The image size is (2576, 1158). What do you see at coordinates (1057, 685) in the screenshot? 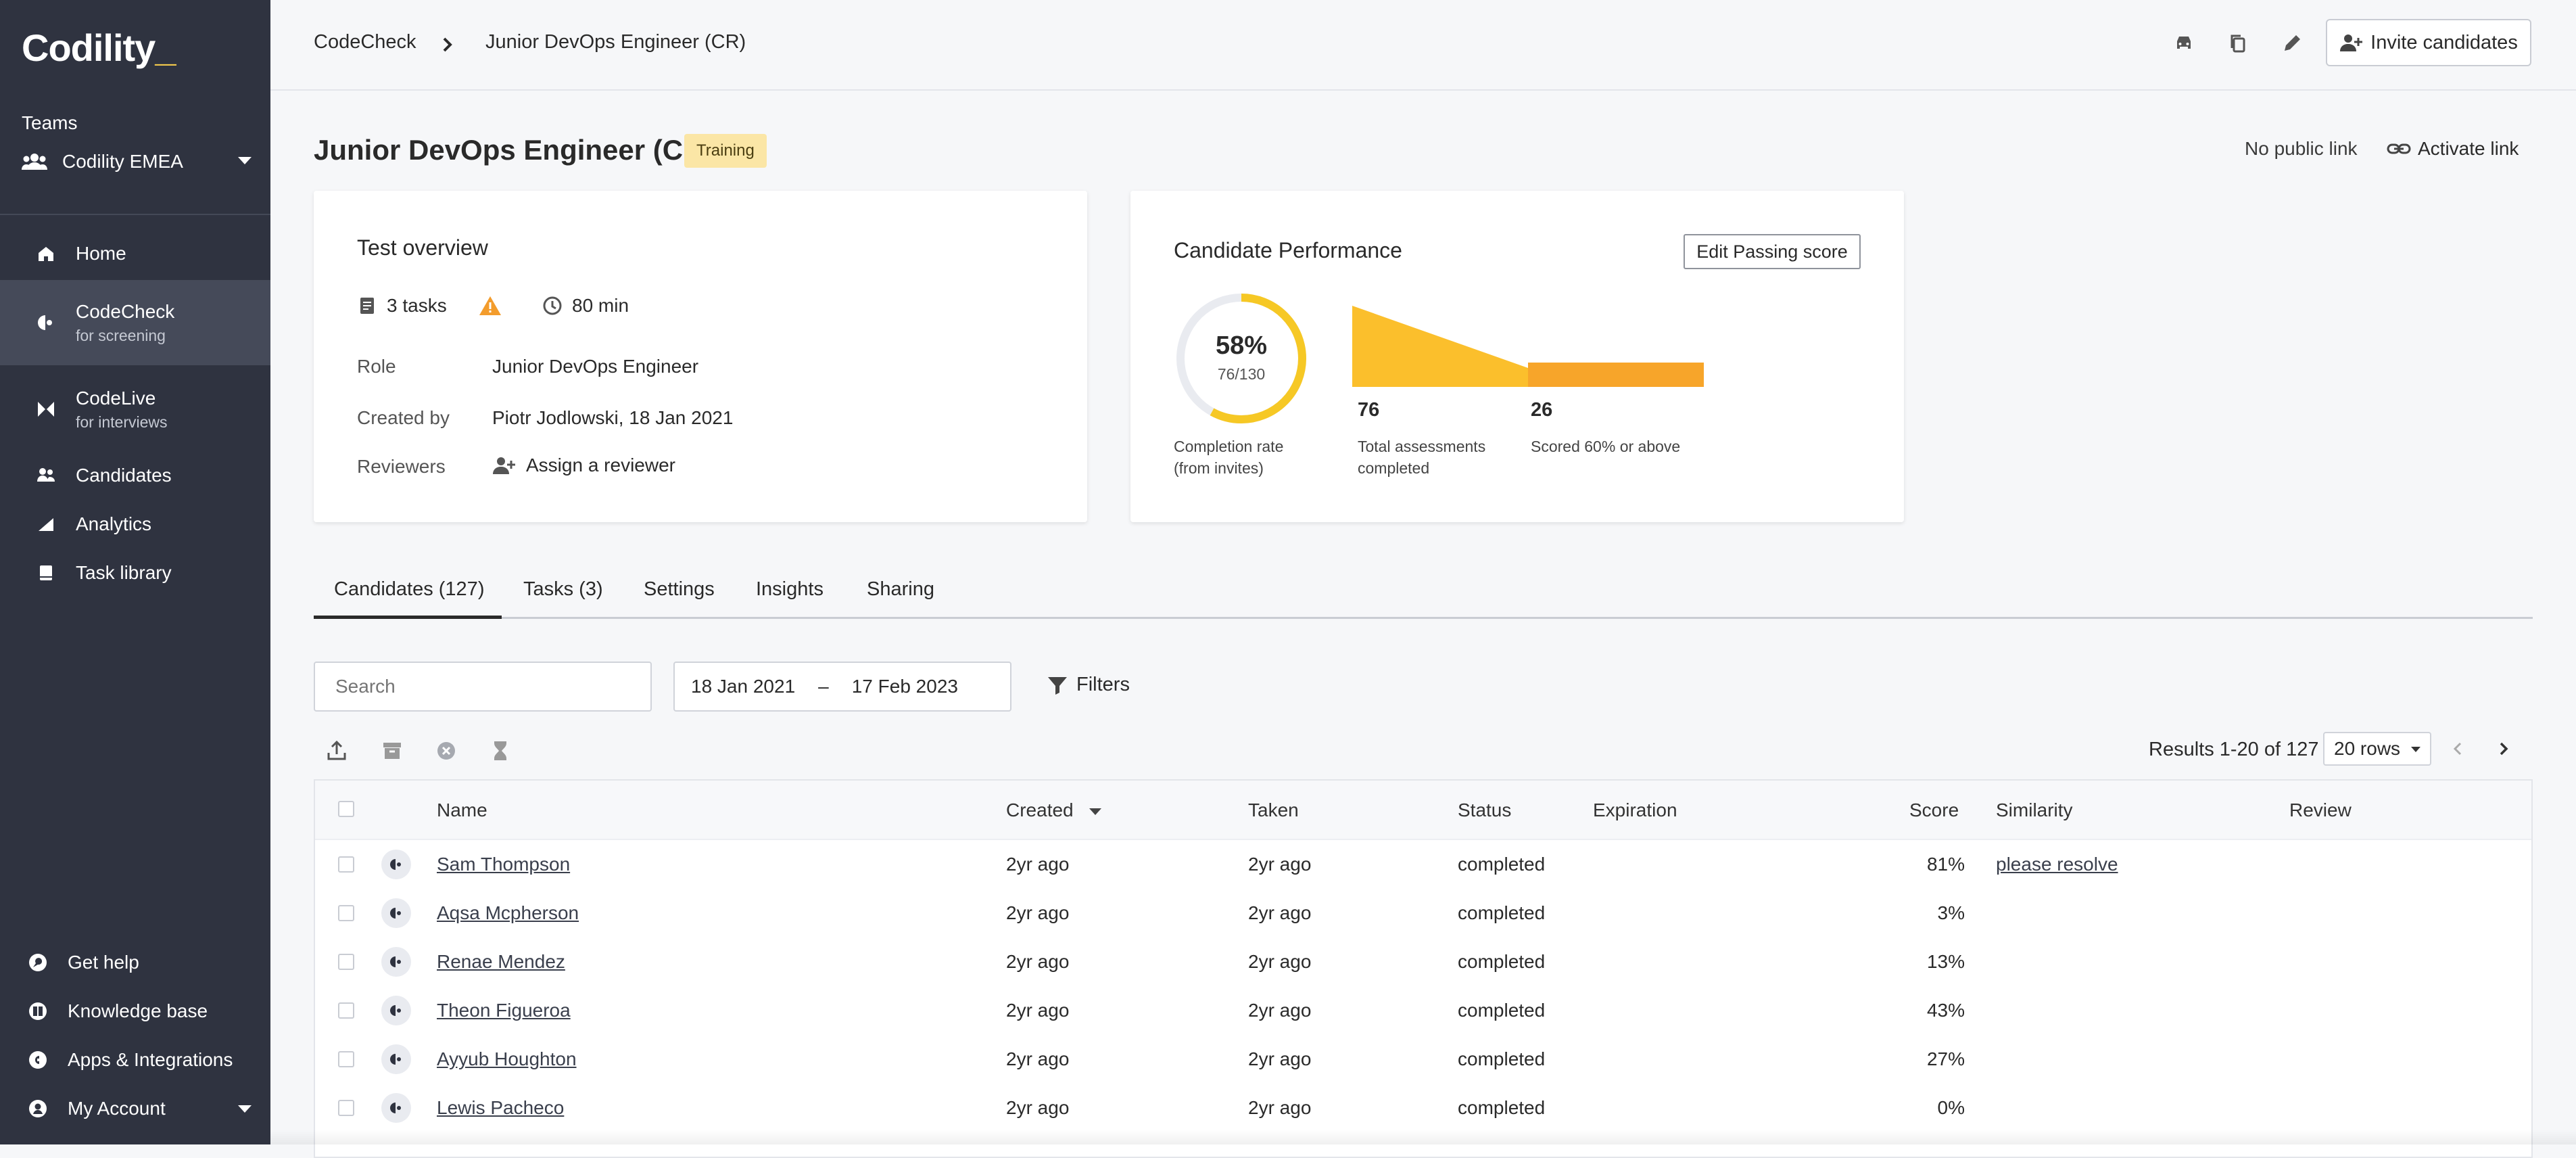
I see `filter-icon` at bounding box center [1057, 685].